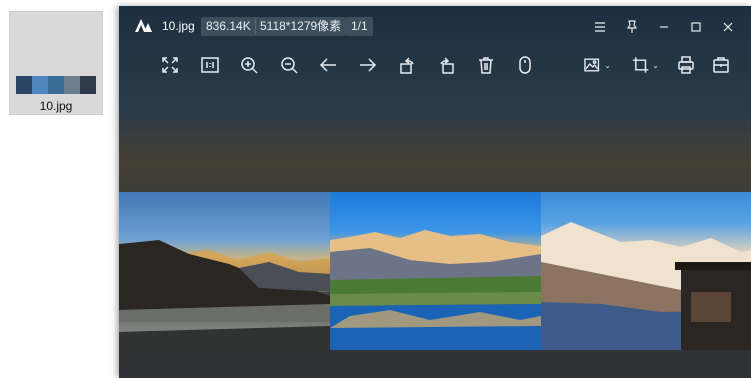 Image resolution: width=751 pixels, height=378 pixels. Describe the element at coordinates (224, 271) in the screenshot. I see `panorama-panel-left` at that location.